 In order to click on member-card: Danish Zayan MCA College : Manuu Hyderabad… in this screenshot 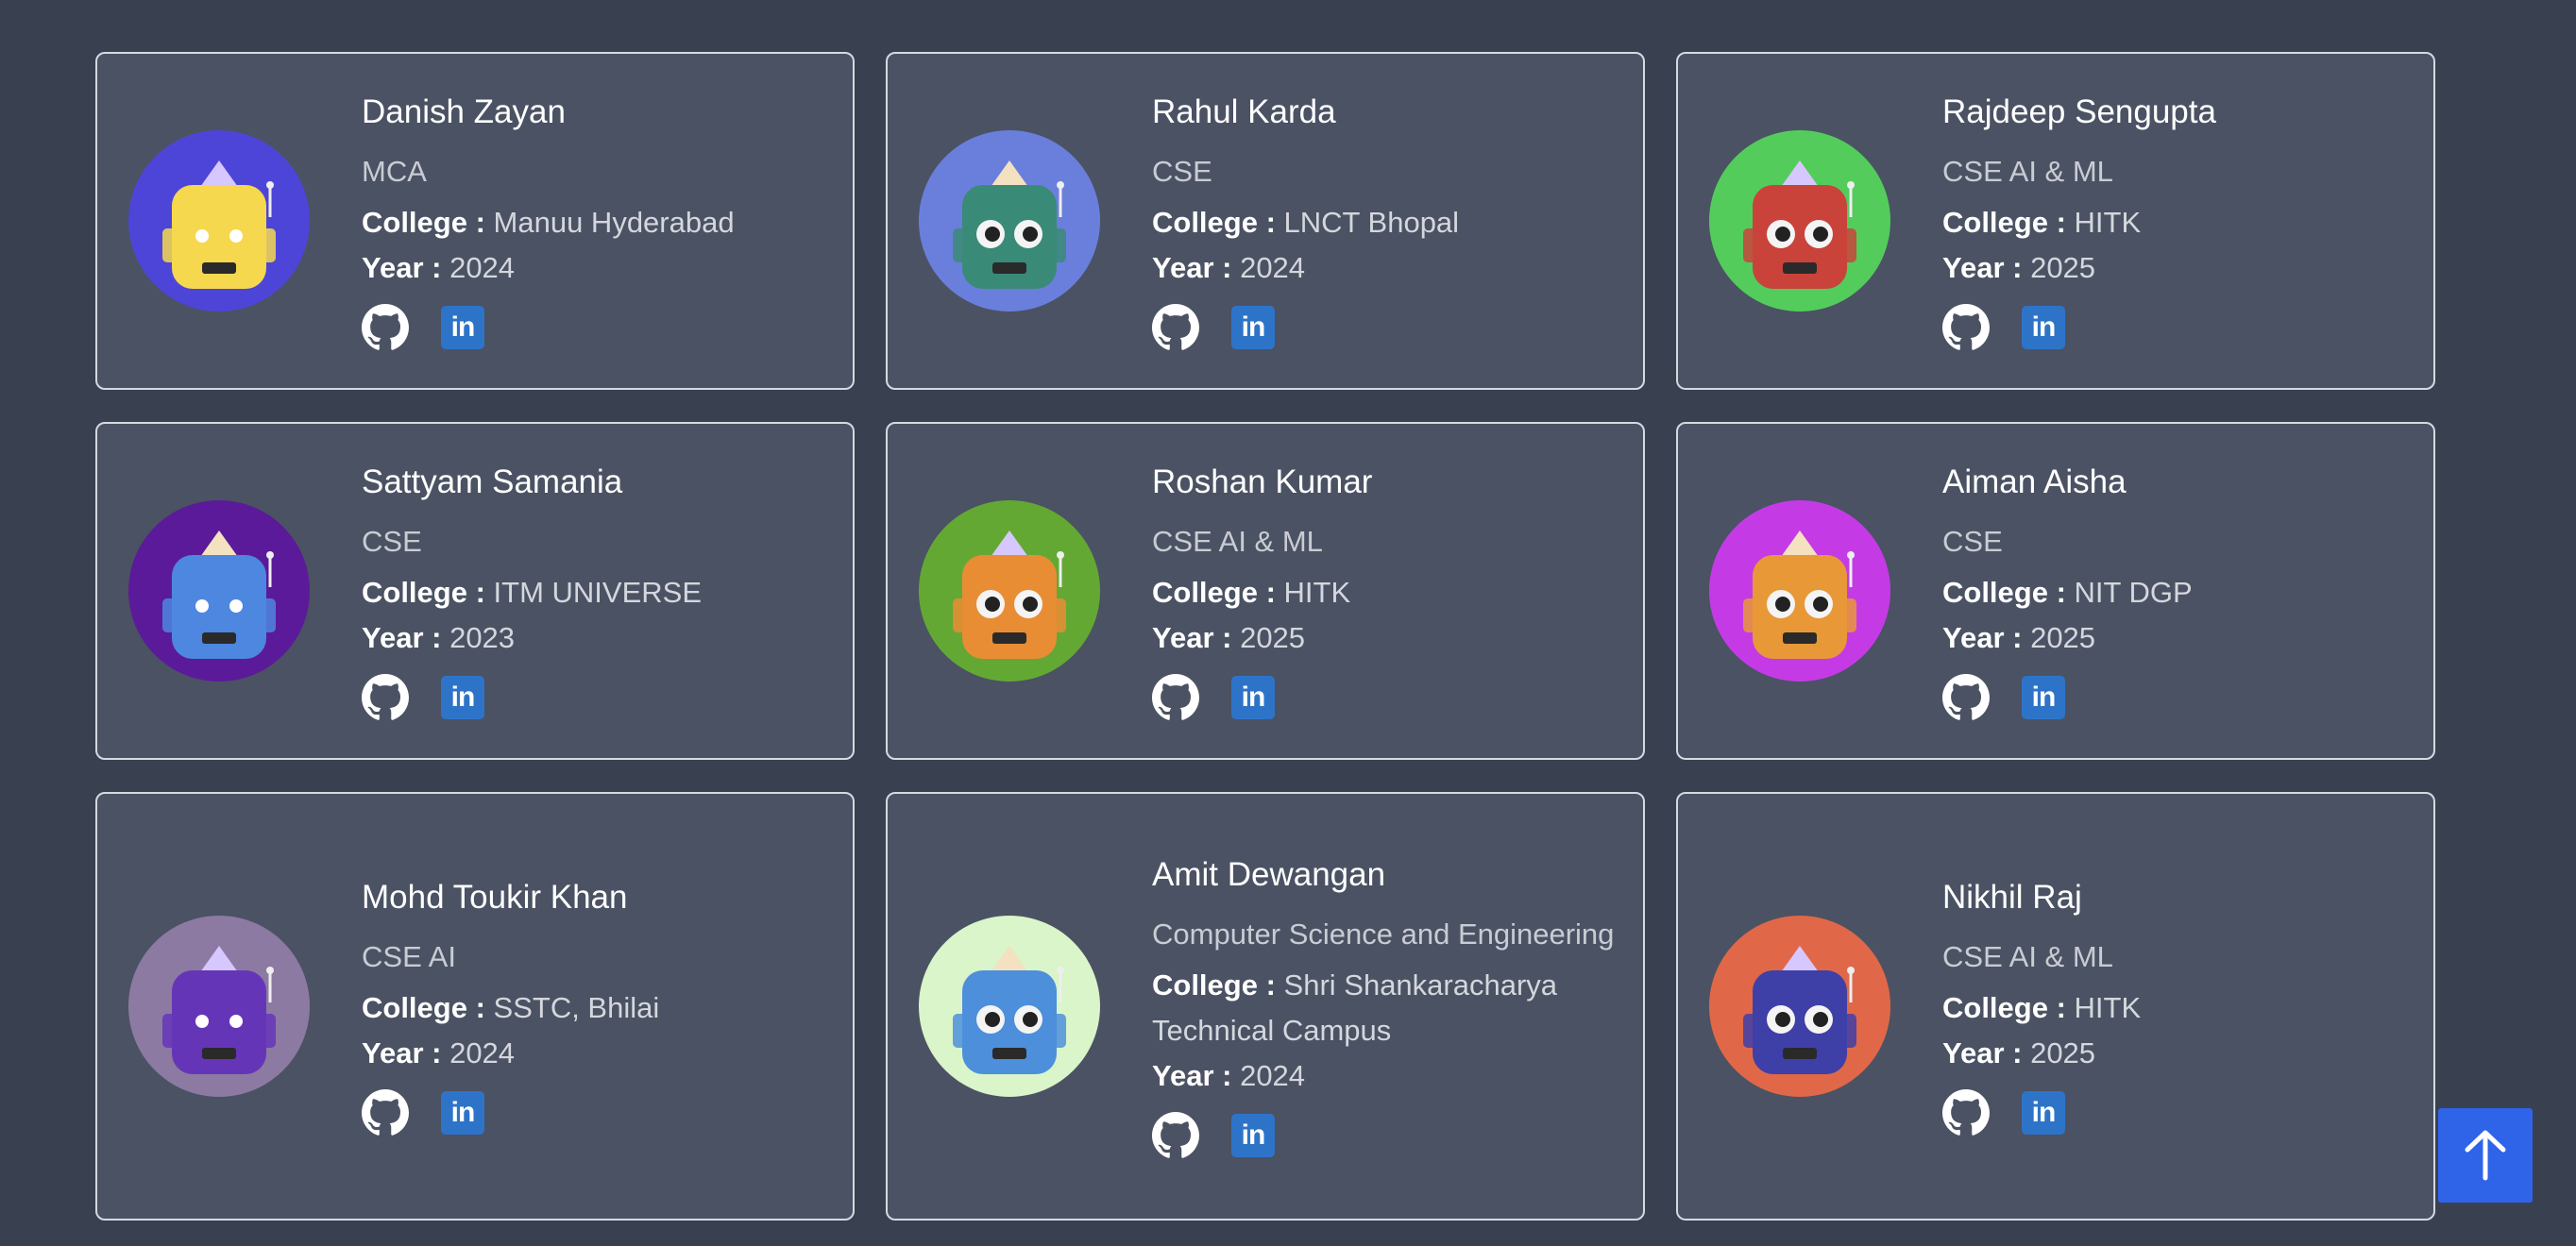, I will do `click(475, 221)`.